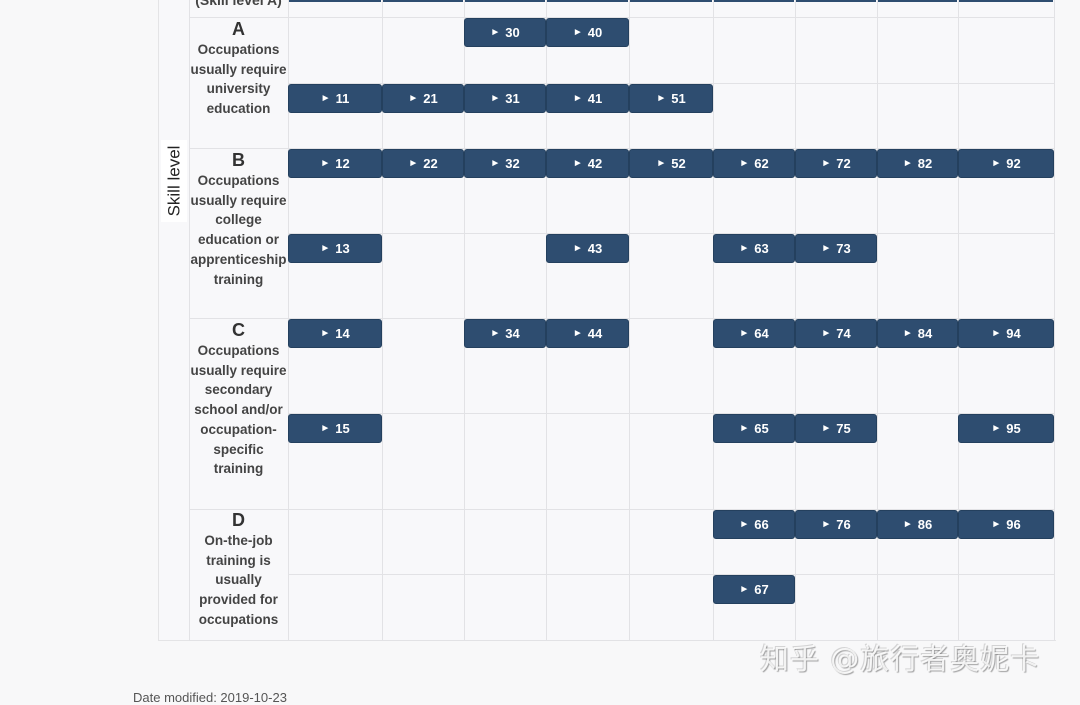 This screenshot has height=705, width=1080. What do you see at coordinates (505, 98) in the screenshot?
I see `occupation-button-31: ► 31` at bounding box center [505, 98].